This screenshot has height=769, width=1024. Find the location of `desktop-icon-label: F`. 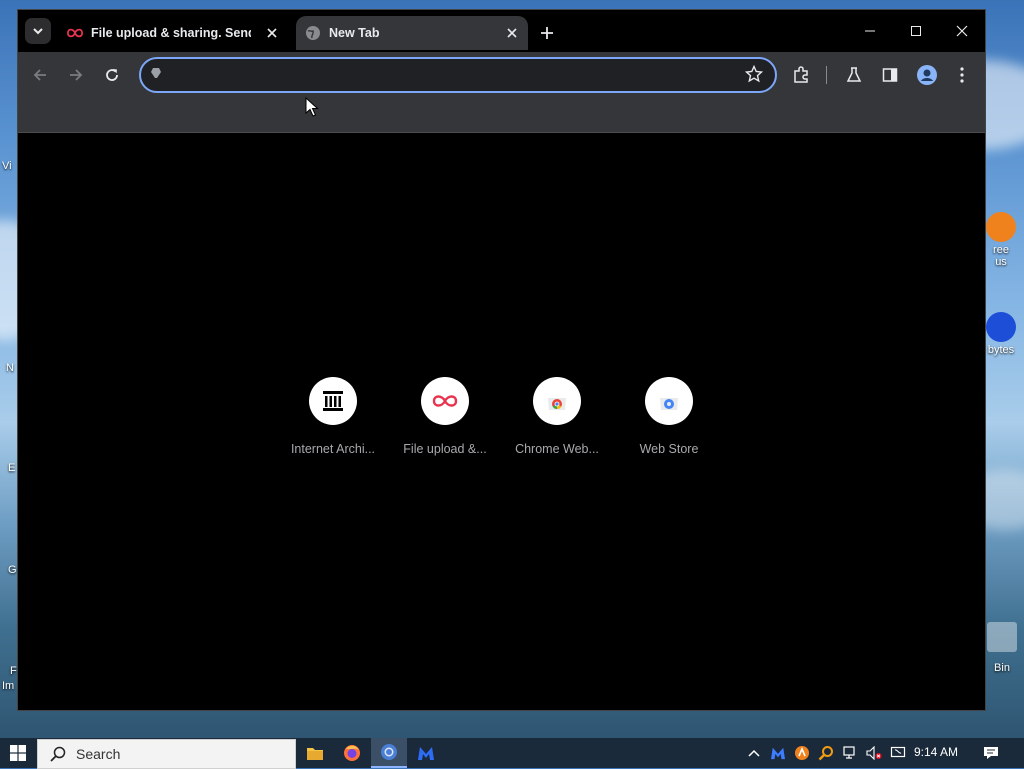

desktop-icon-label: F is located at coordinates (13, 671).